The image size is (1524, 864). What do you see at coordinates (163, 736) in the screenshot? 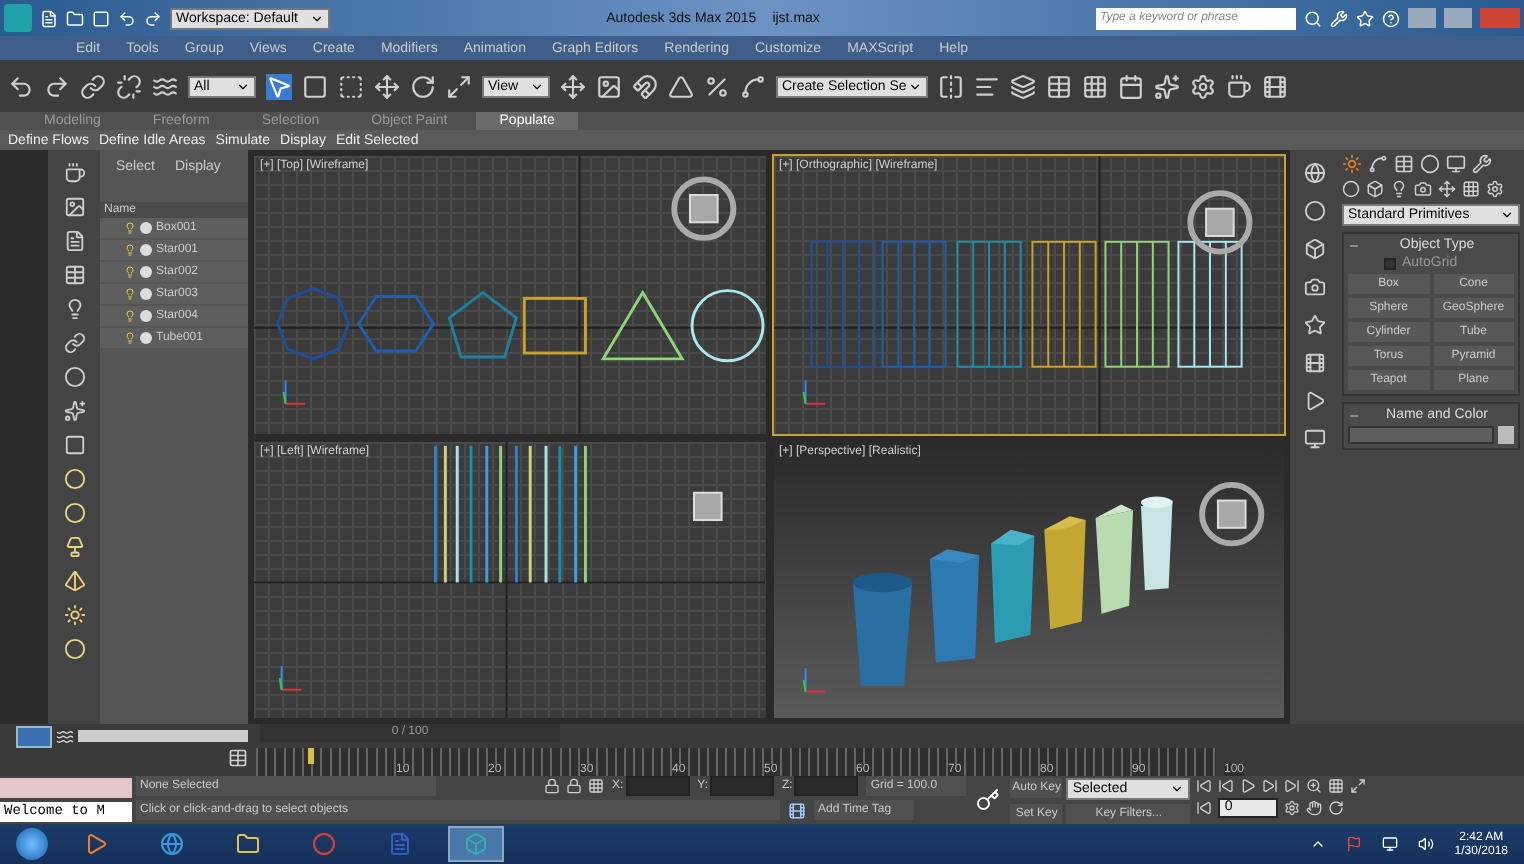
I see `scroll-bar` at bounding box center [163, 736].